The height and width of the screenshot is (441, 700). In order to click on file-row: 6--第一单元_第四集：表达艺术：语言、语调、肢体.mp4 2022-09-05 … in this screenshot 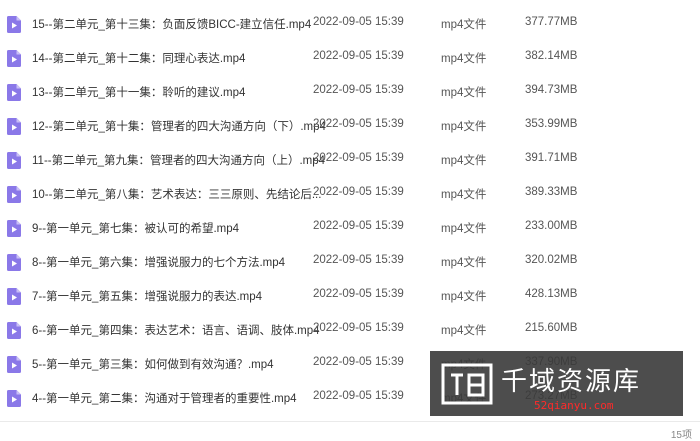, I will do `click(350, 330)`.